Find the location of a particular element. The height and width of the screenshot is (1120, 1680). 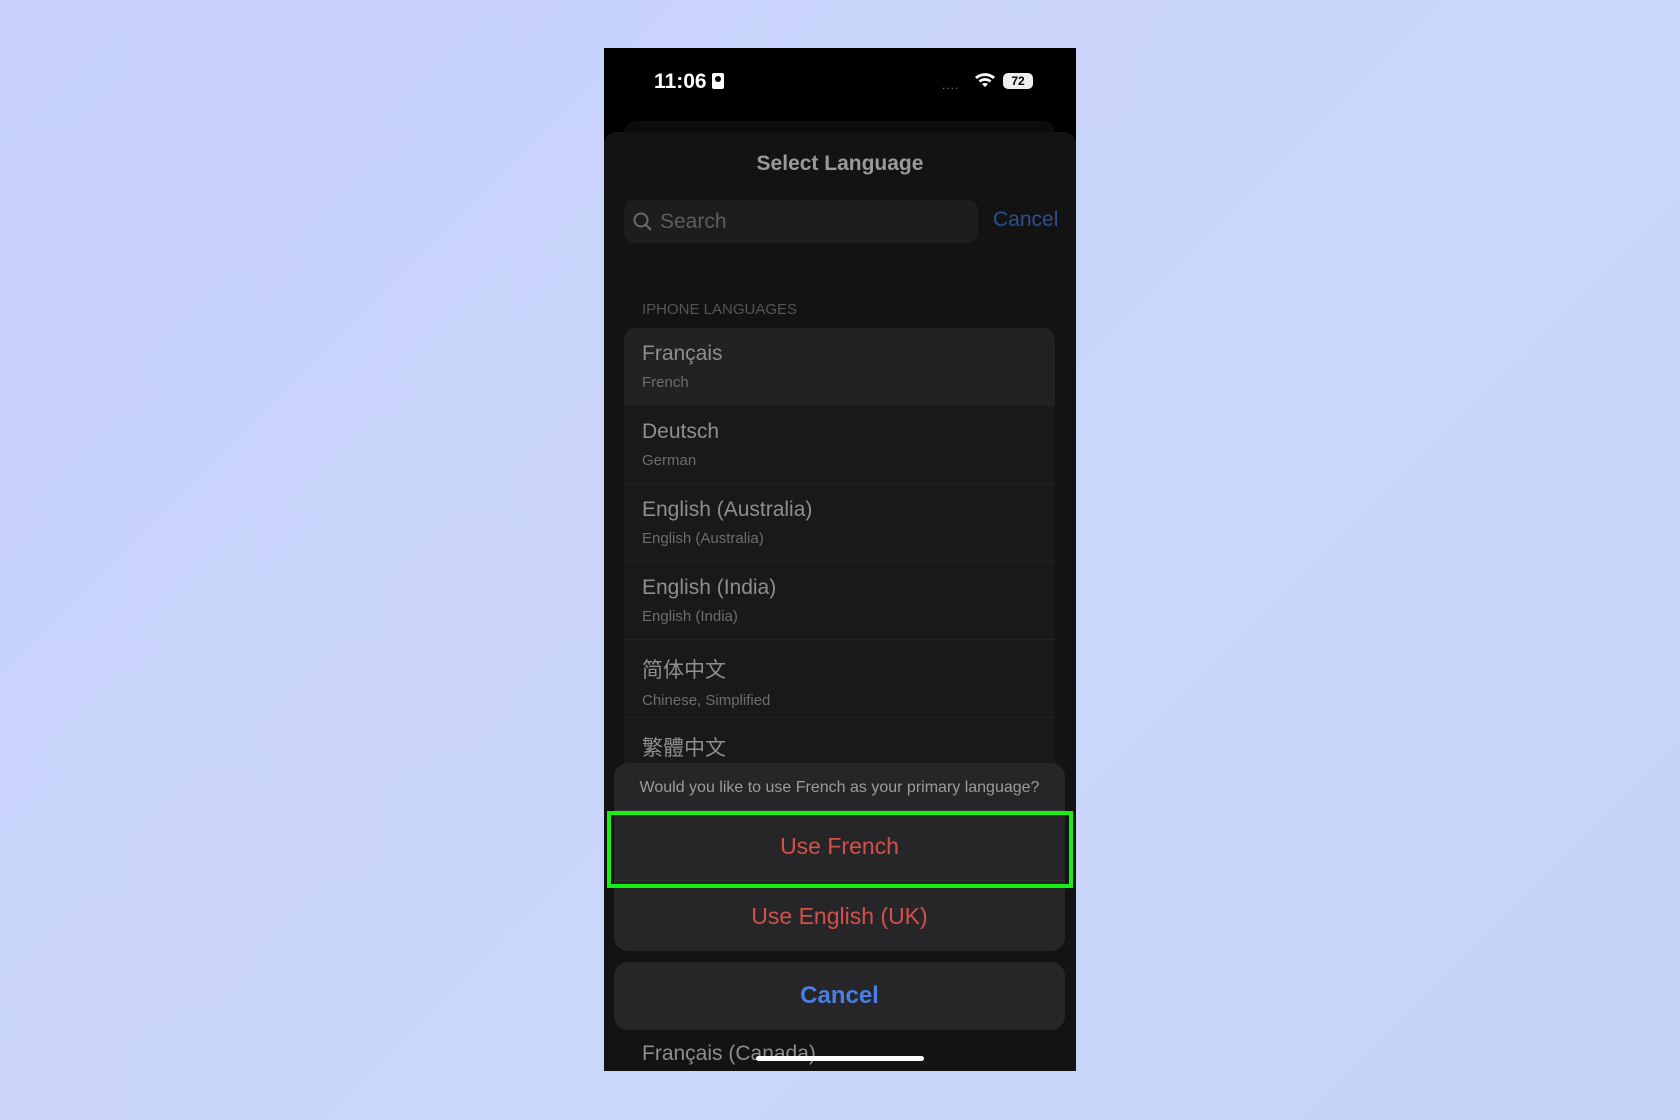

list-item: Deutsch German is located at coordinates (839, 445).